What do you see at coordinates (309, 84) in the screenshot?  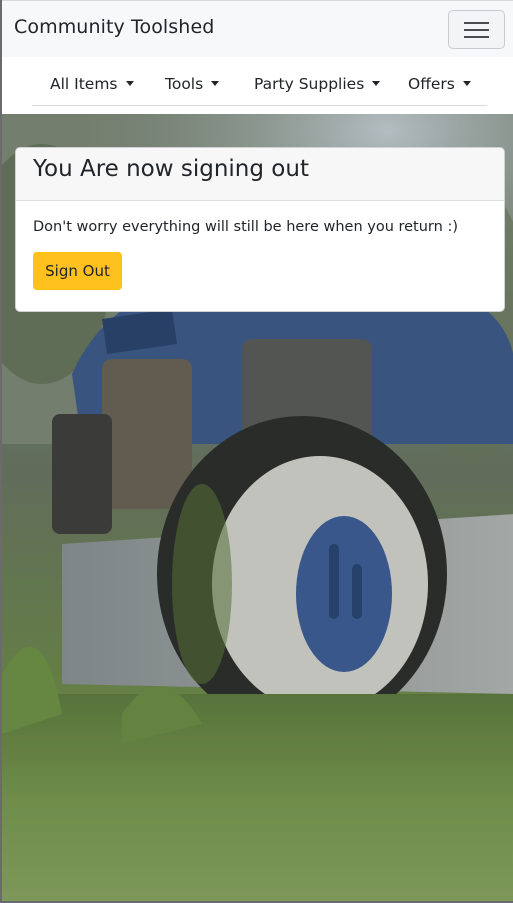 I see `menu-item-label: Party Supplies` at bounding box center [309, 84].